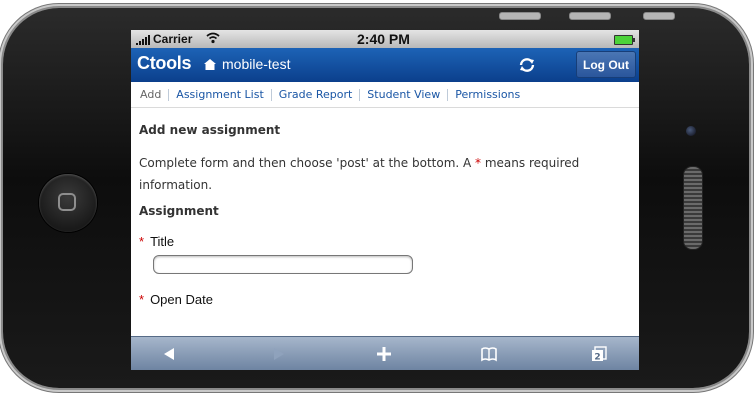  Describe the element at coordinates (489, 354) in the screenshot. I see `bookmarks-icon` at that location.